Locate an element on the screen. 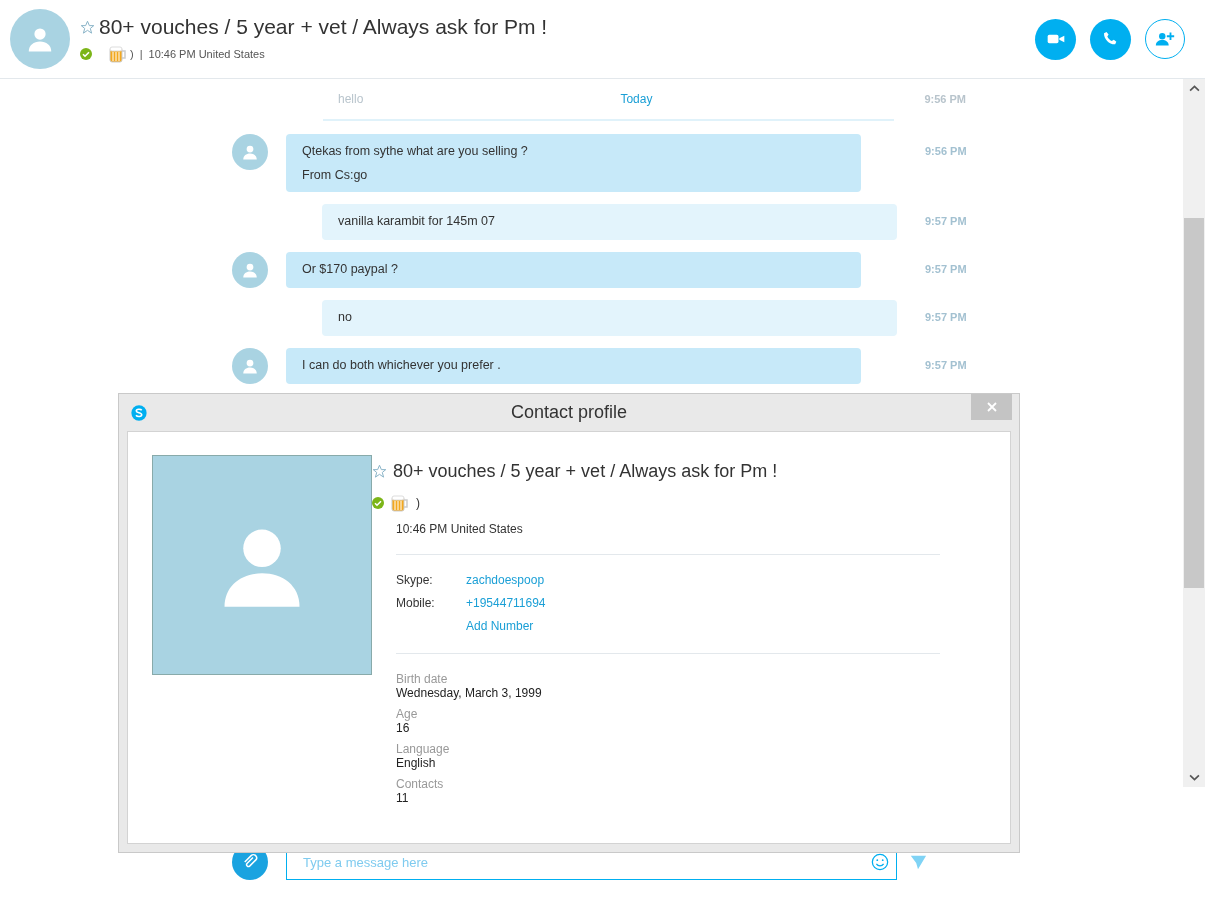  detail-value: Wednesday, March 3, 1999 is located at coordinates (469, 693).